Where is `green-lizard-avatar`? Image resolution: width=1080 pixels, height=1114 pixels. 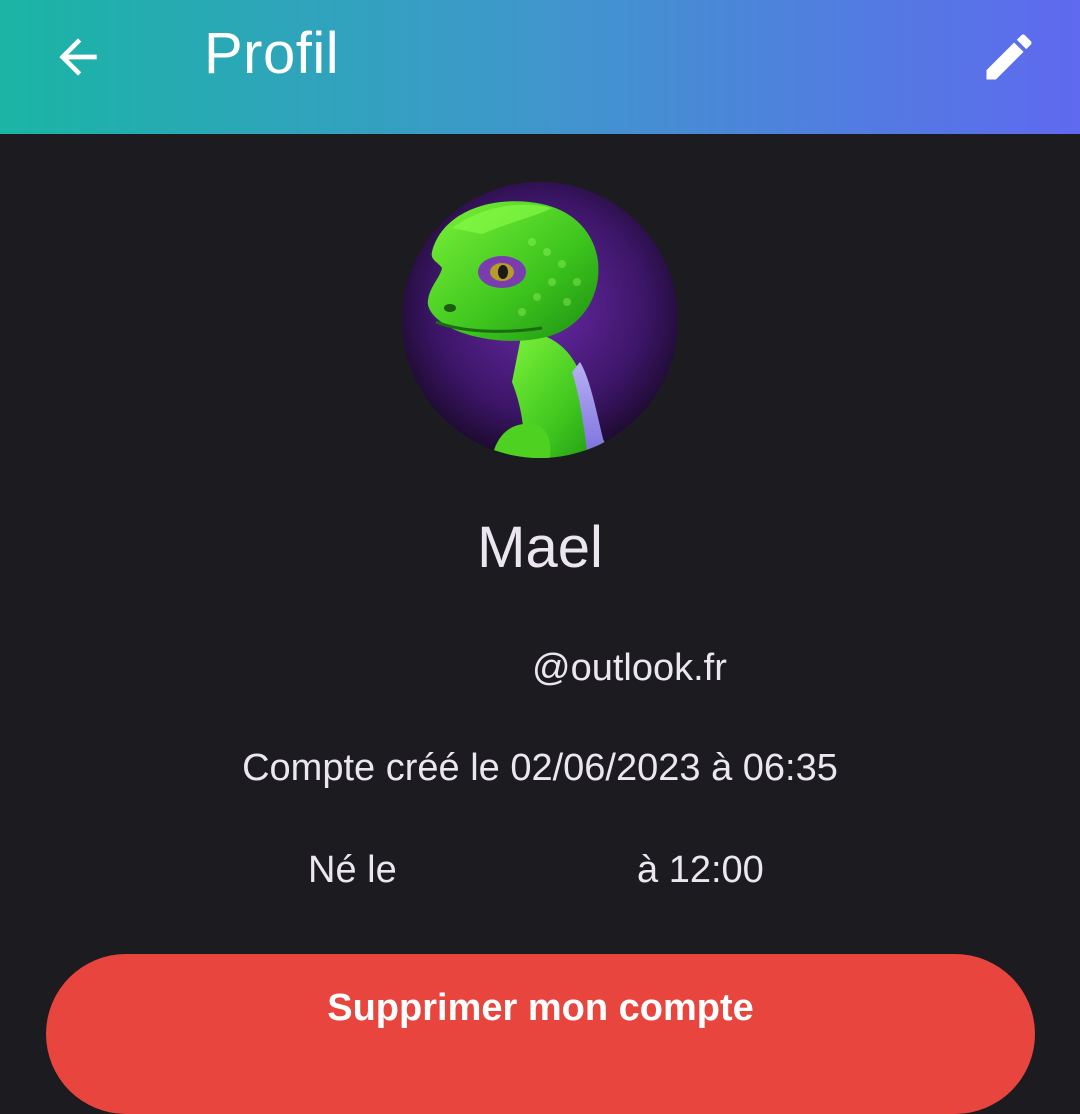
green-lizard-avatar is located at coordinates (540, 320).